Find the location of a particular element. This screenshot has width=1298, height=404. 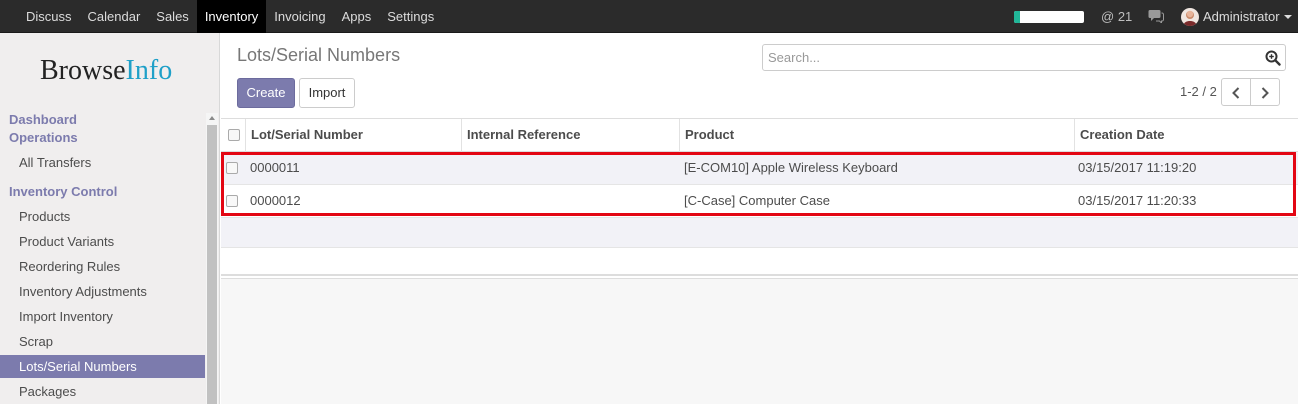

cell-product: [C-Case] Computer Case is located at coordinates (757, 200).